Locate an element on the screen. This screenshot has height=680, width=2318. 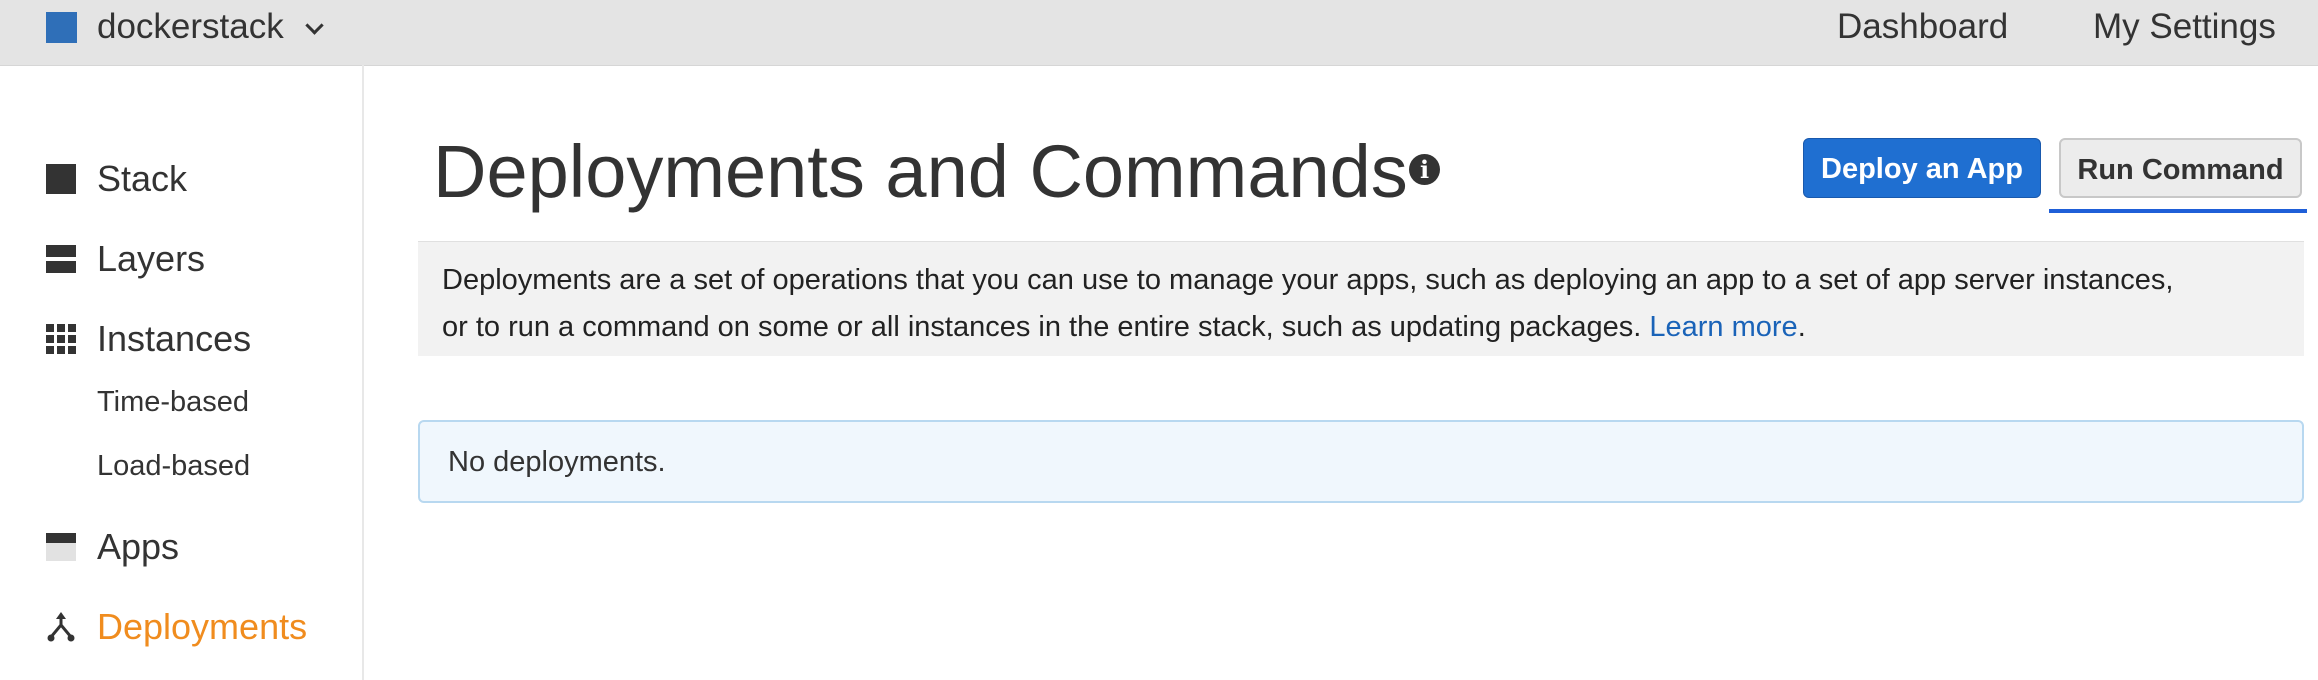
sidebar-item-label: Apps is located at coordinates (138, 546).